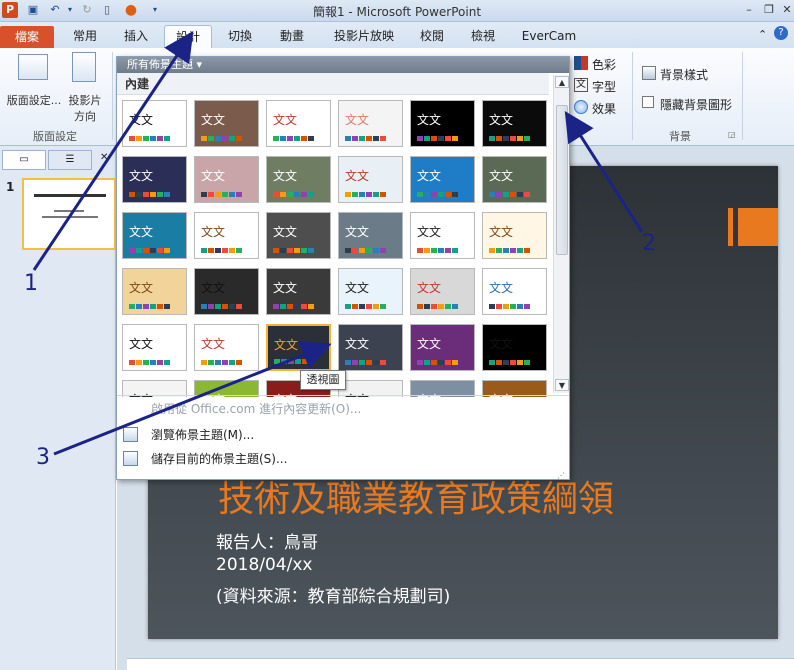  I want to click on theme-fonts-button: 字型, so click(604, 86).